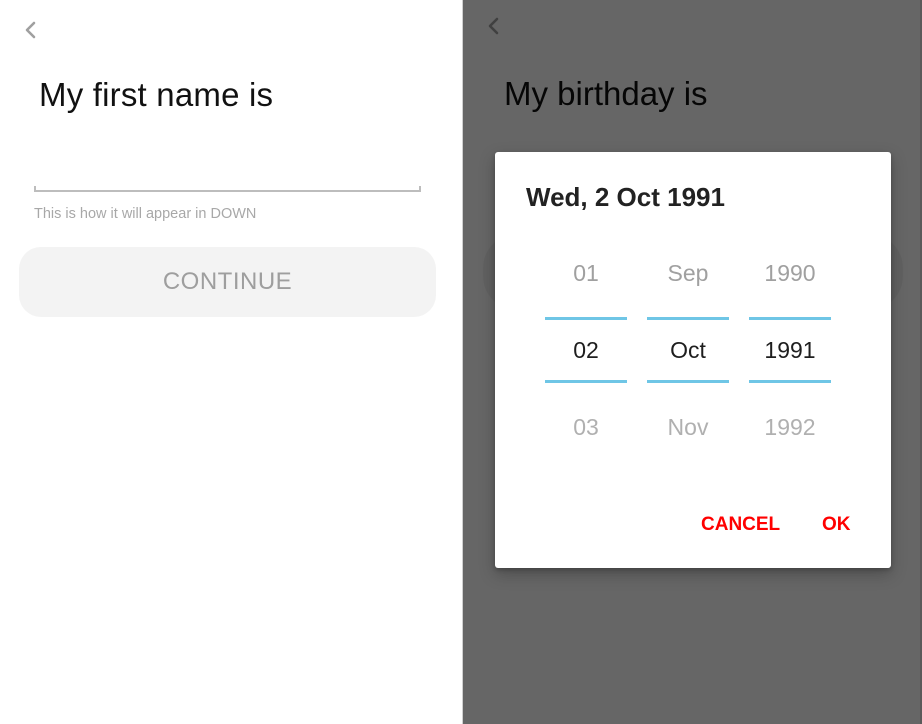 The image size is (922, 724). I want to click on day-option-selected: 02, so click(586, 350).